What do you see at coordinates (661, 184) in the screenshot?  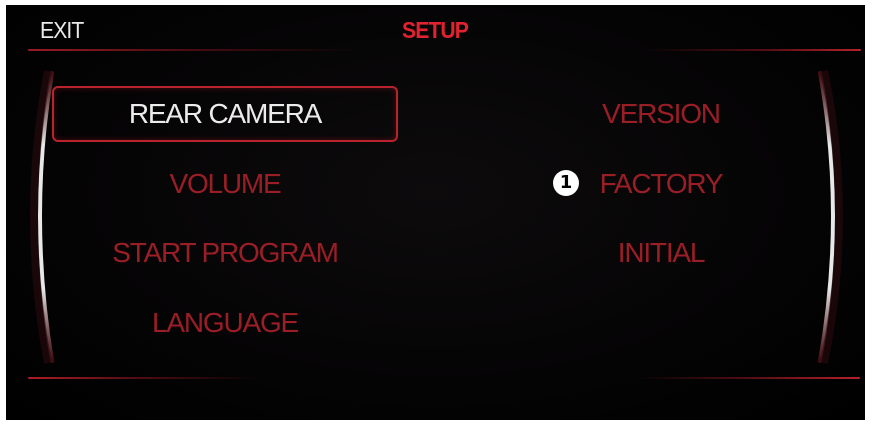 I see `menu-item-factory: FACTORY` at bounding box center [661, 184].